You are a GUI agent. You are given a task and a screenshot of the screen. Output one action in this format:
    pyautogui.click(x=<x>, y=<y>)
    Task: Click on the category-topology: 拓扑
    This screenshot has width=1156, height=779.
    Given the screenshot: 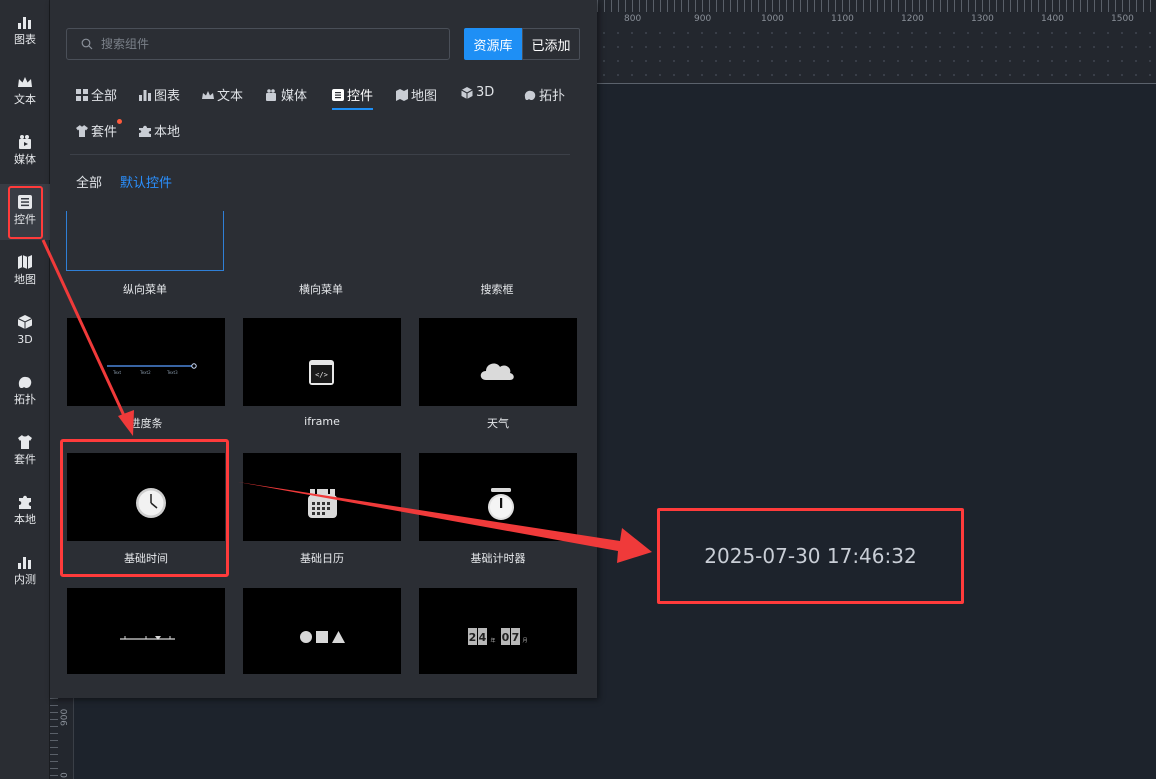 What is the action you would take?
    pyautogui.click(x=544, y=94)
    